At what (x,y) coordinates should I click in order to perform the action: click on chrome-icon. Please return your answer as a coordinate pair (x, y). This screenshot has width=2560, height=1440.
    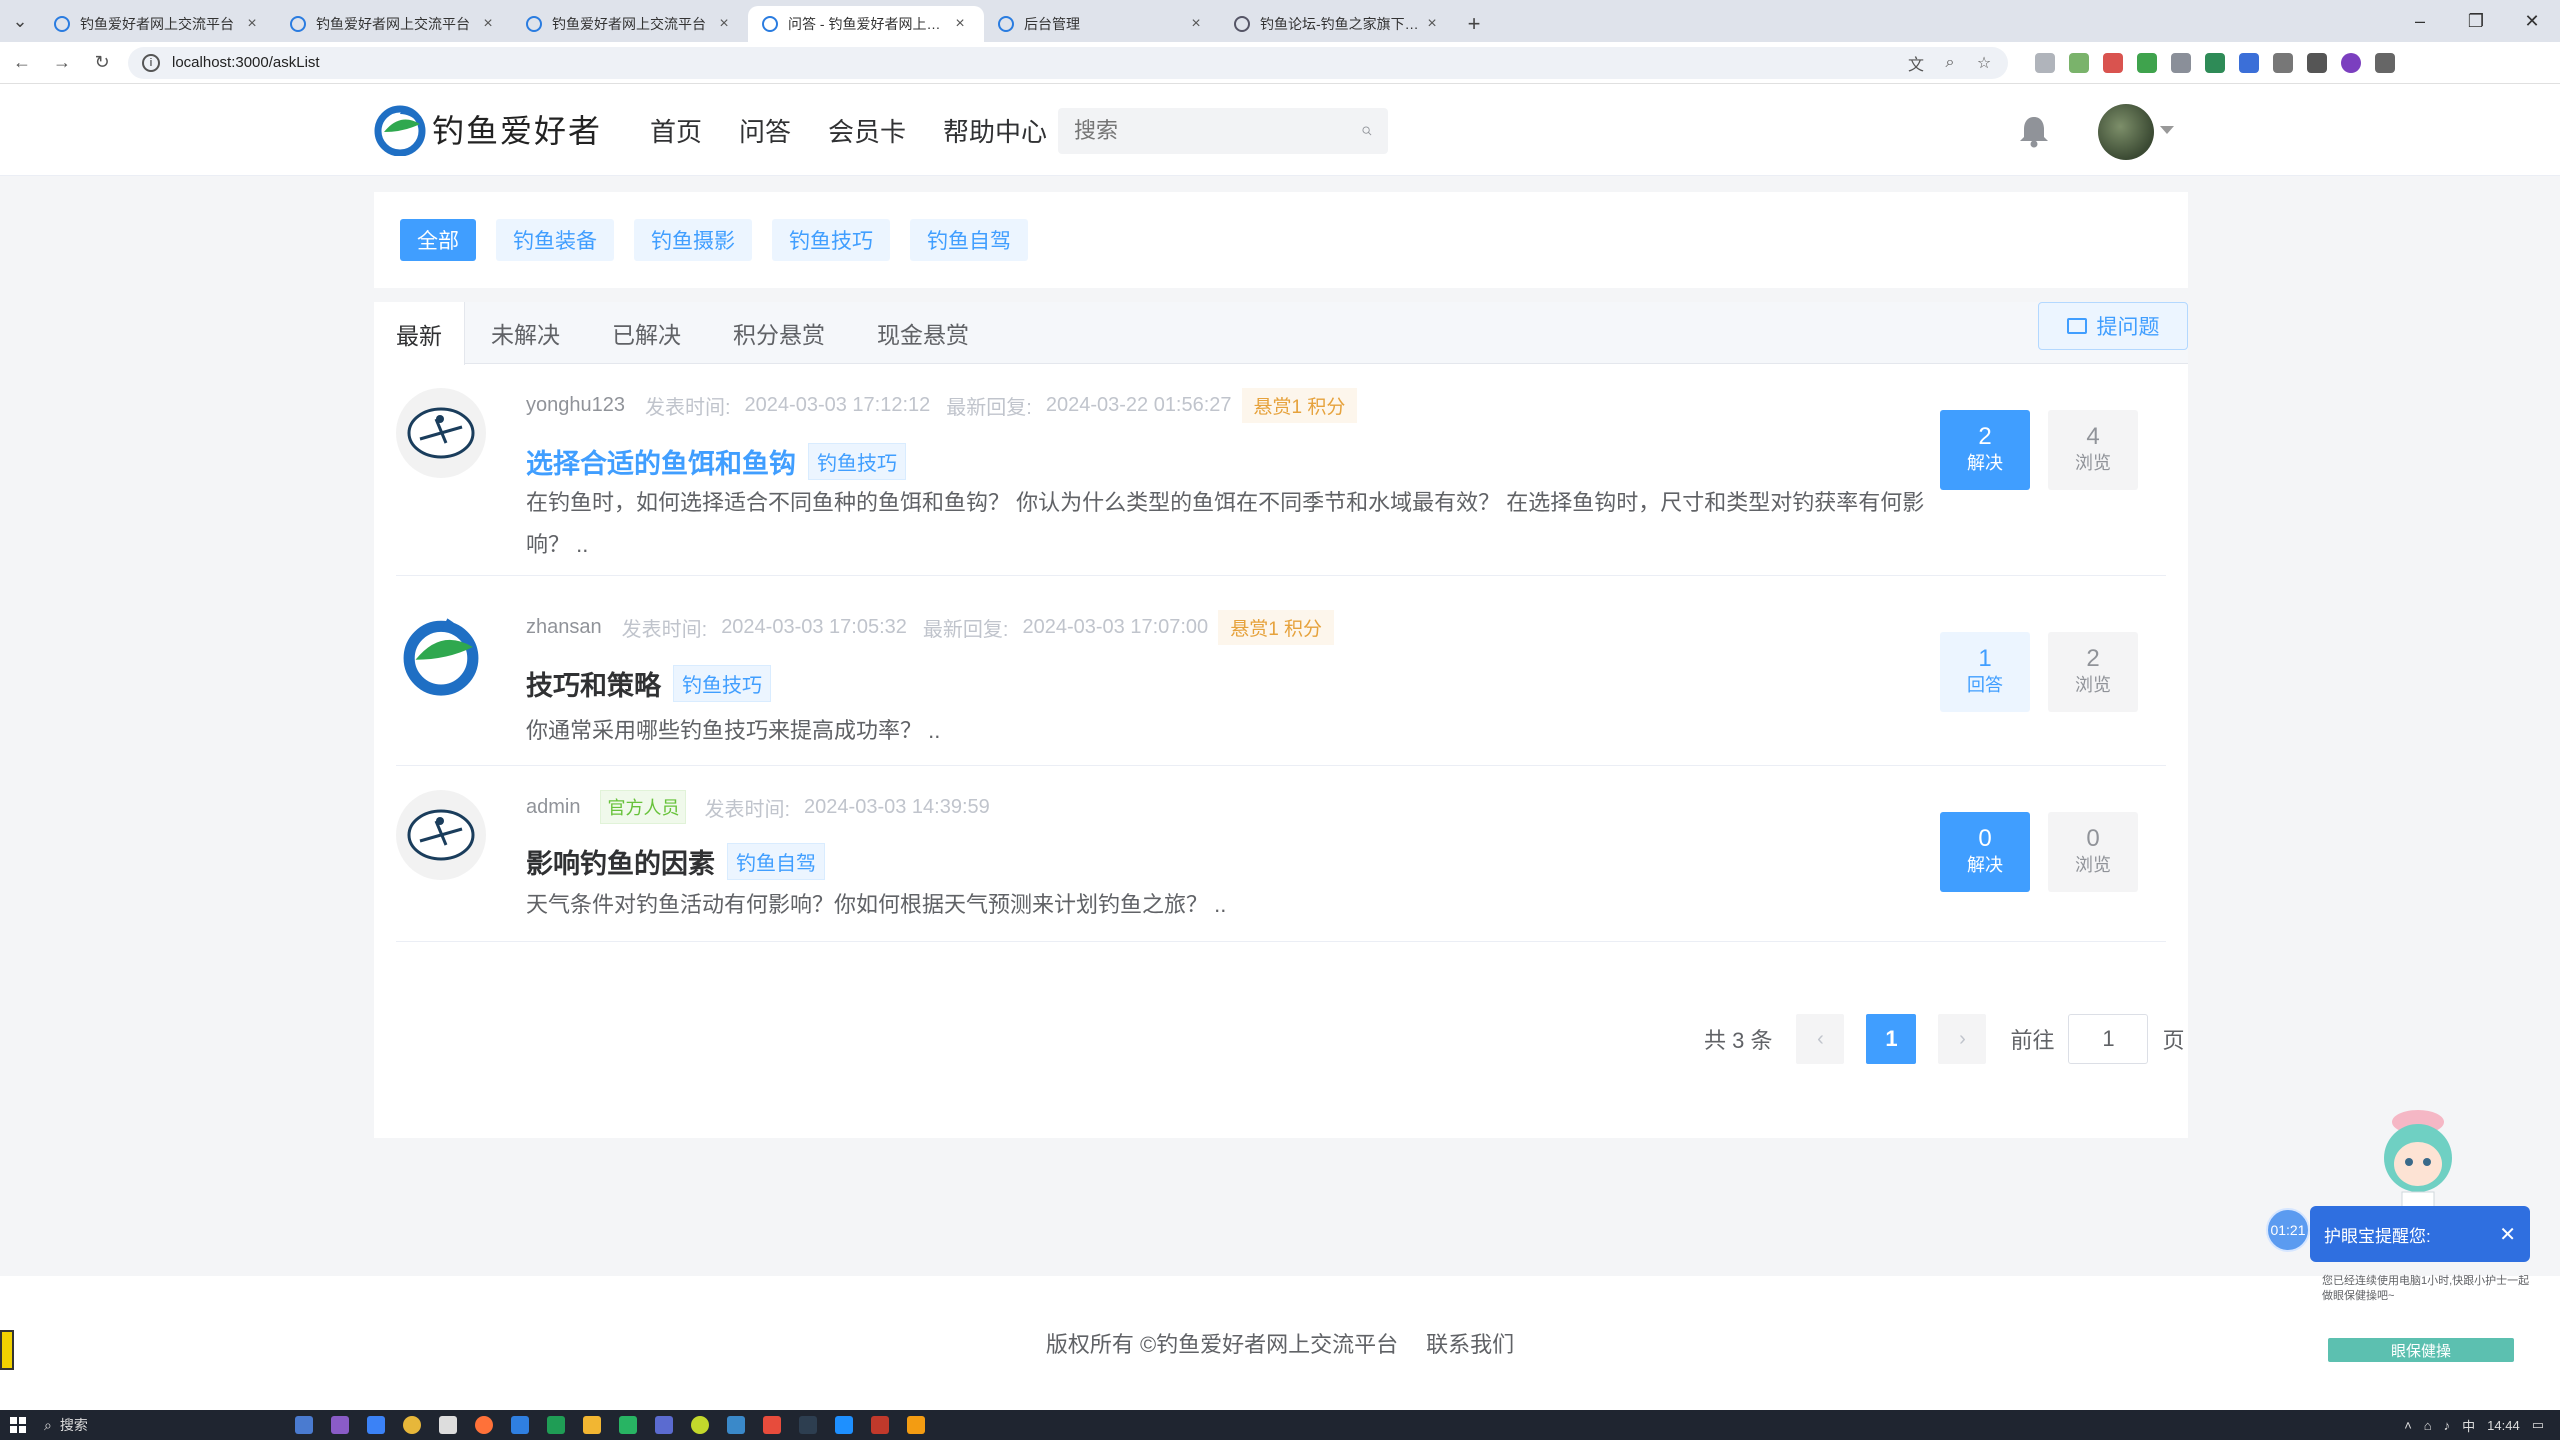
    Looking at the image, I should click on (412, 1425).